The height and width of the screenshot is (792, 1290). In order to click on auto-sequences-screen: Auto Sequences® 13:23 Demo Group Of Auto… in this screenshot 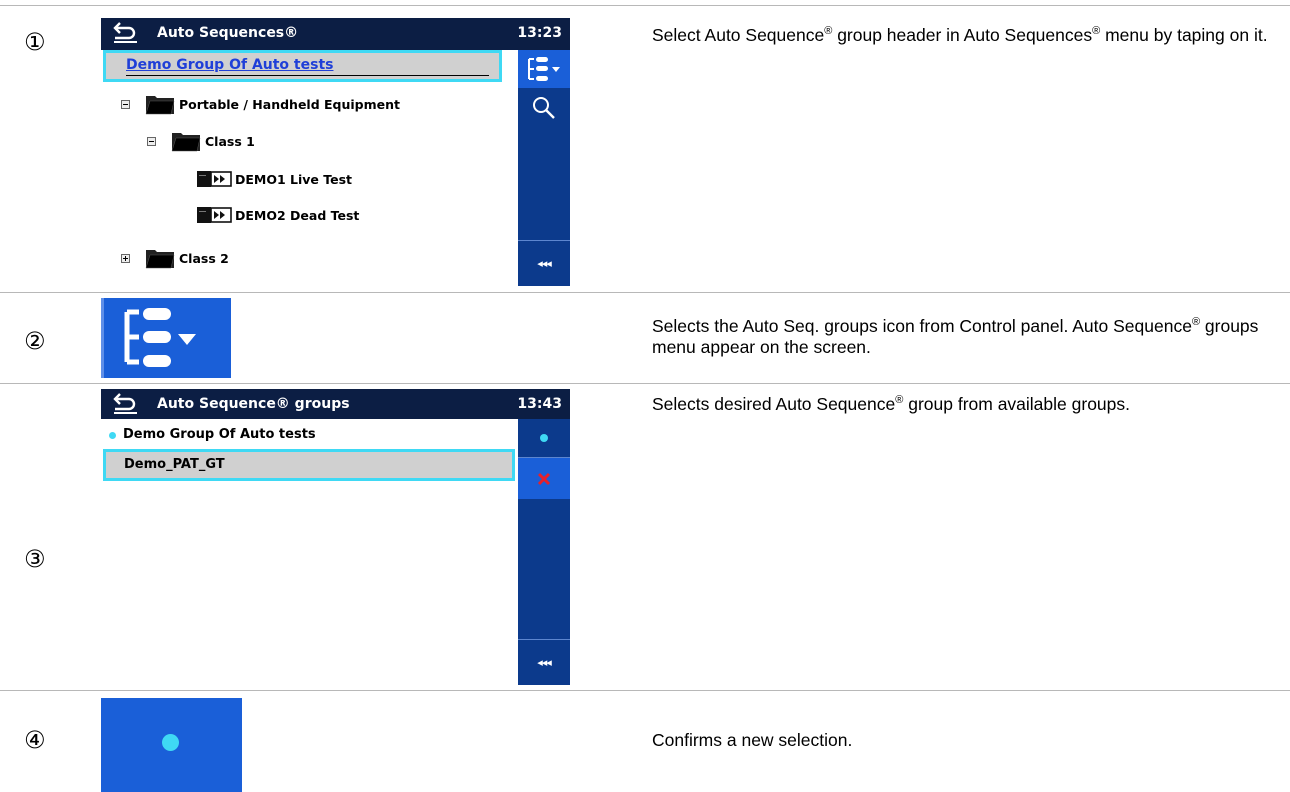, I will do `click(335, 152)`.